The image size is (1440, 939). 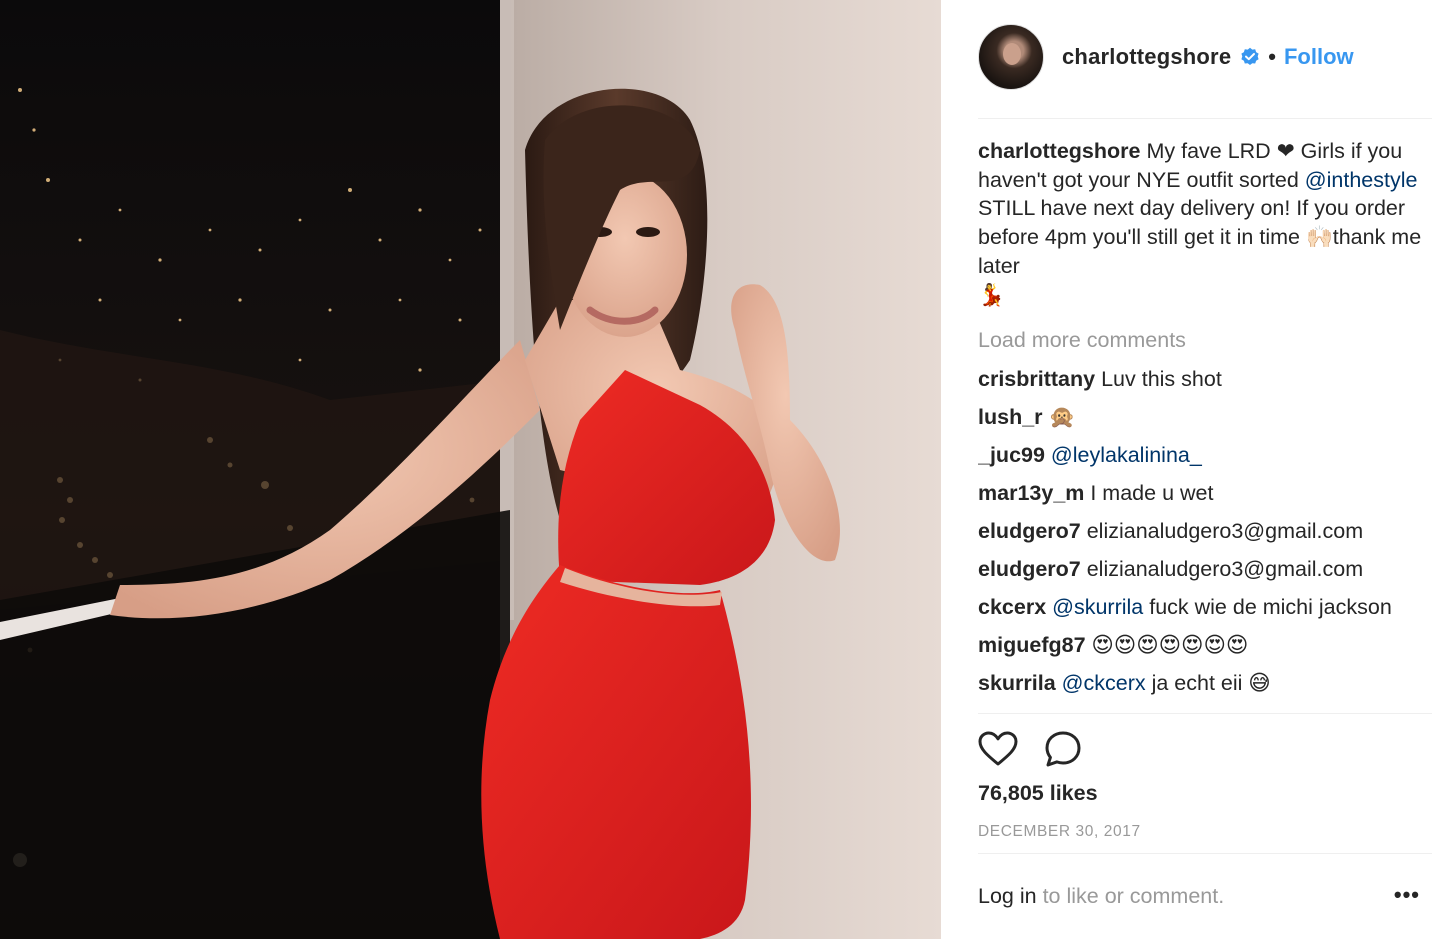 What do you see at coordinates (1149, 492) in the screenshot?
I see `comment-text: I made u wet` at bounding box center [1149, 492].